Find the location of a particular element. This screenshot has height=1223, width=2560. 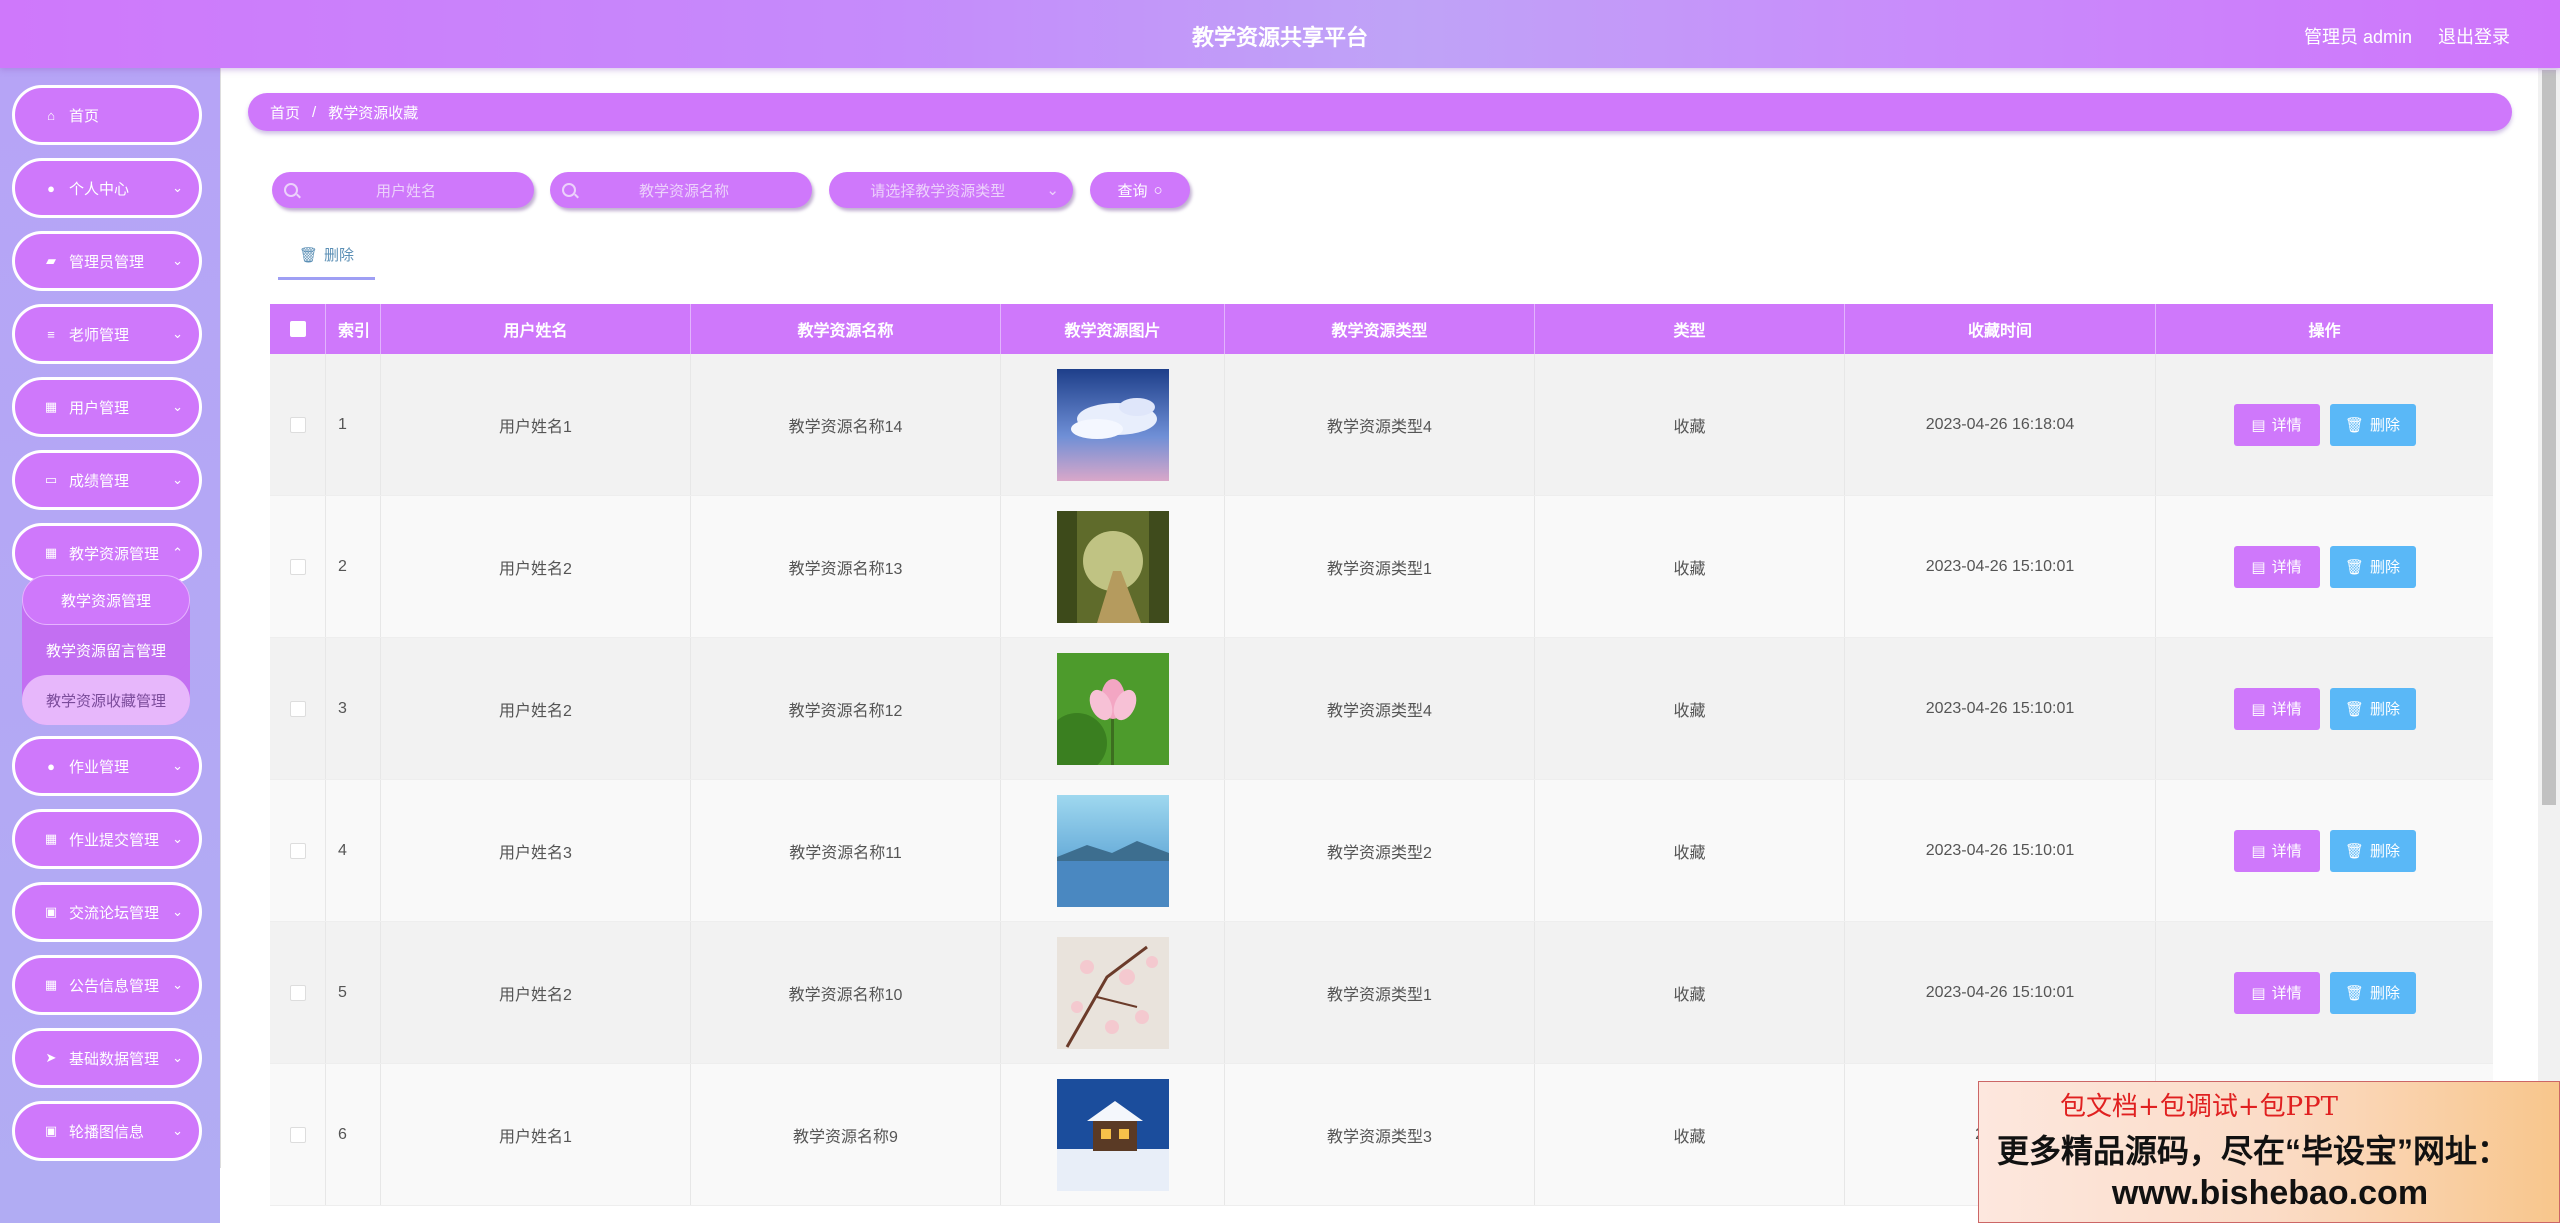

cell-resource-type: 教学资源类型3 is located at coordinates (1380, 1134).